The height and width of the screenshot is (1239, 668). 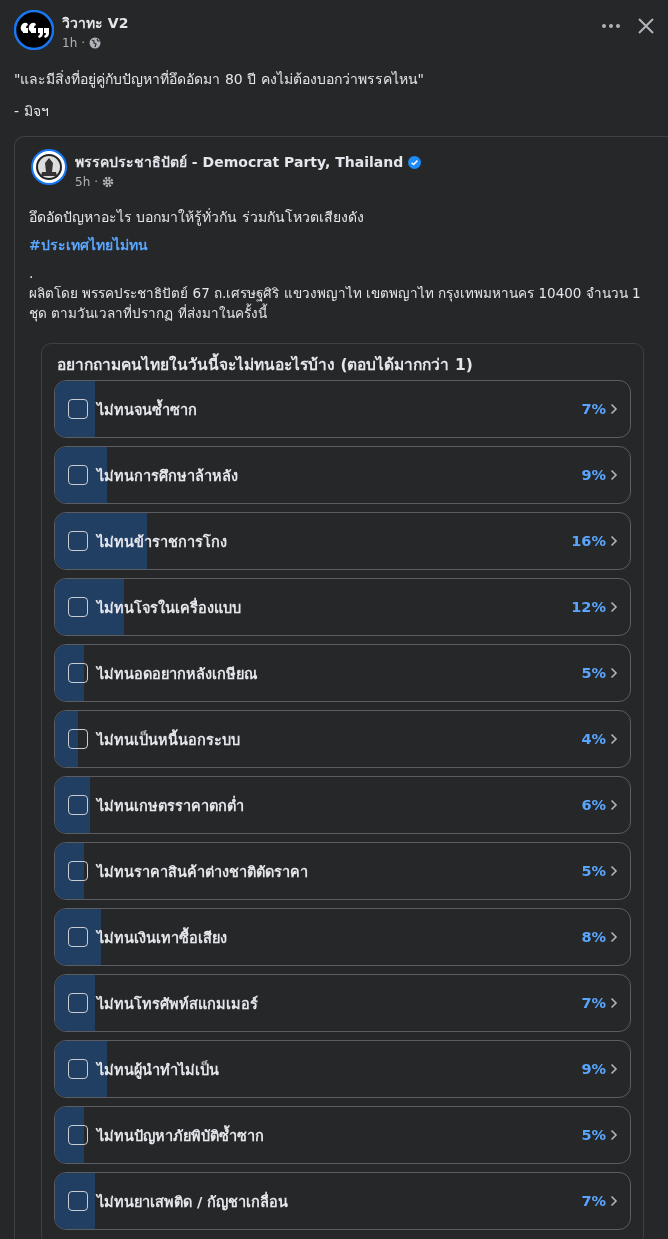 What do you see at coordinates (646, 26) in the screenshot?
I see `close-icon` at bounding box center [646, 26].